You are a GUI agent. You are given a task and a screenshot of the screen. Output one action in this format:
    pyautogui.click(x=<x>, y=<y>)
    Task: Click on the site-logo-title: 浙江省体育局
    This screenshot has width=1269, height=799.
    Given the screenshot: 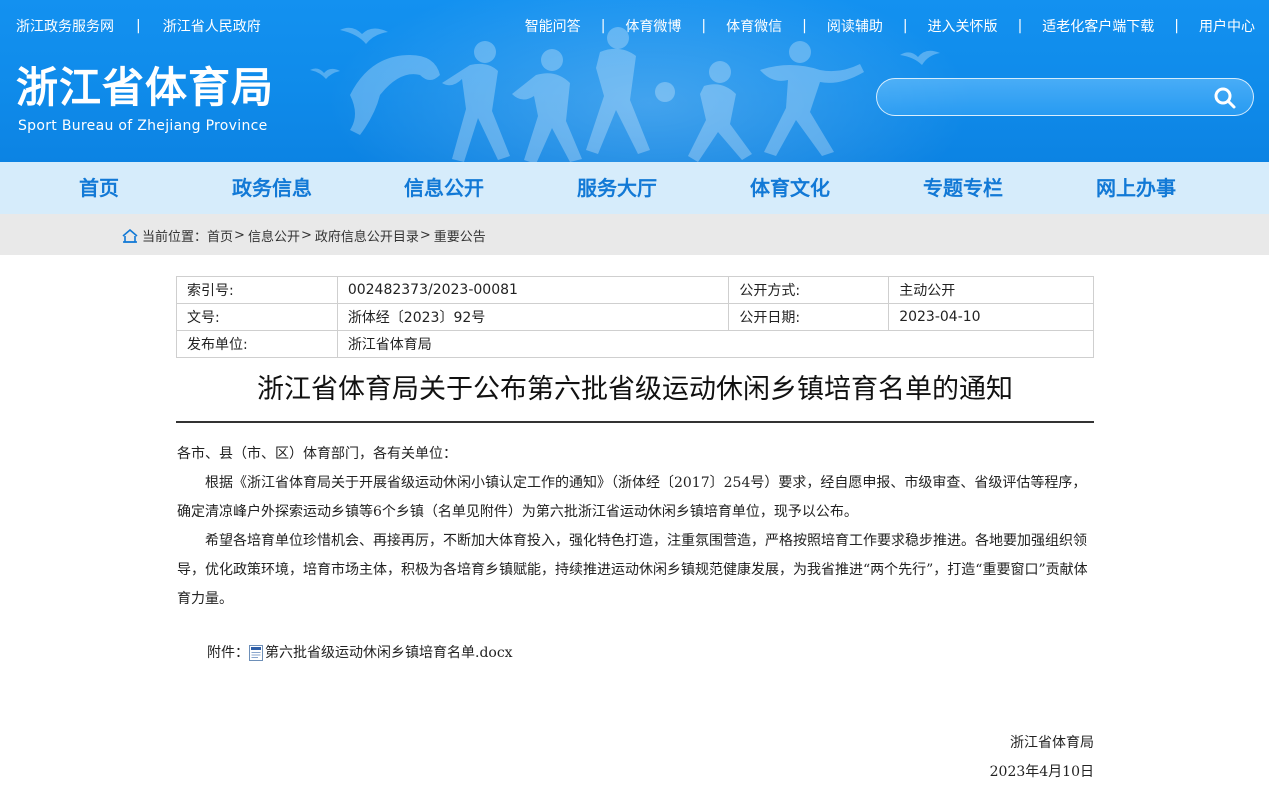 What is the action you would take?
    pyautogui.click(x=145, y=88)
    